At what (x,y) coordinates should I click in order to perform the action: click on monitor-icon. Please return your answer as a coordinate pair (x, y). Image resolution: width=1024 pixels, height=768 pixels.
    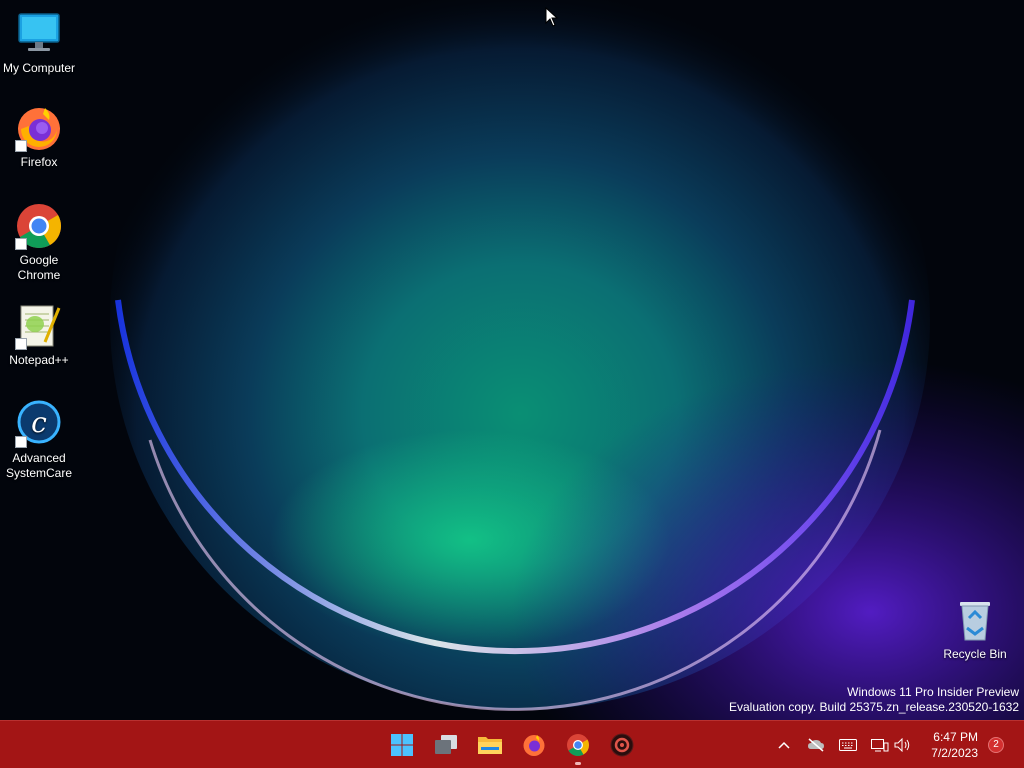
    Looking at the image, I should click on (39, 34).